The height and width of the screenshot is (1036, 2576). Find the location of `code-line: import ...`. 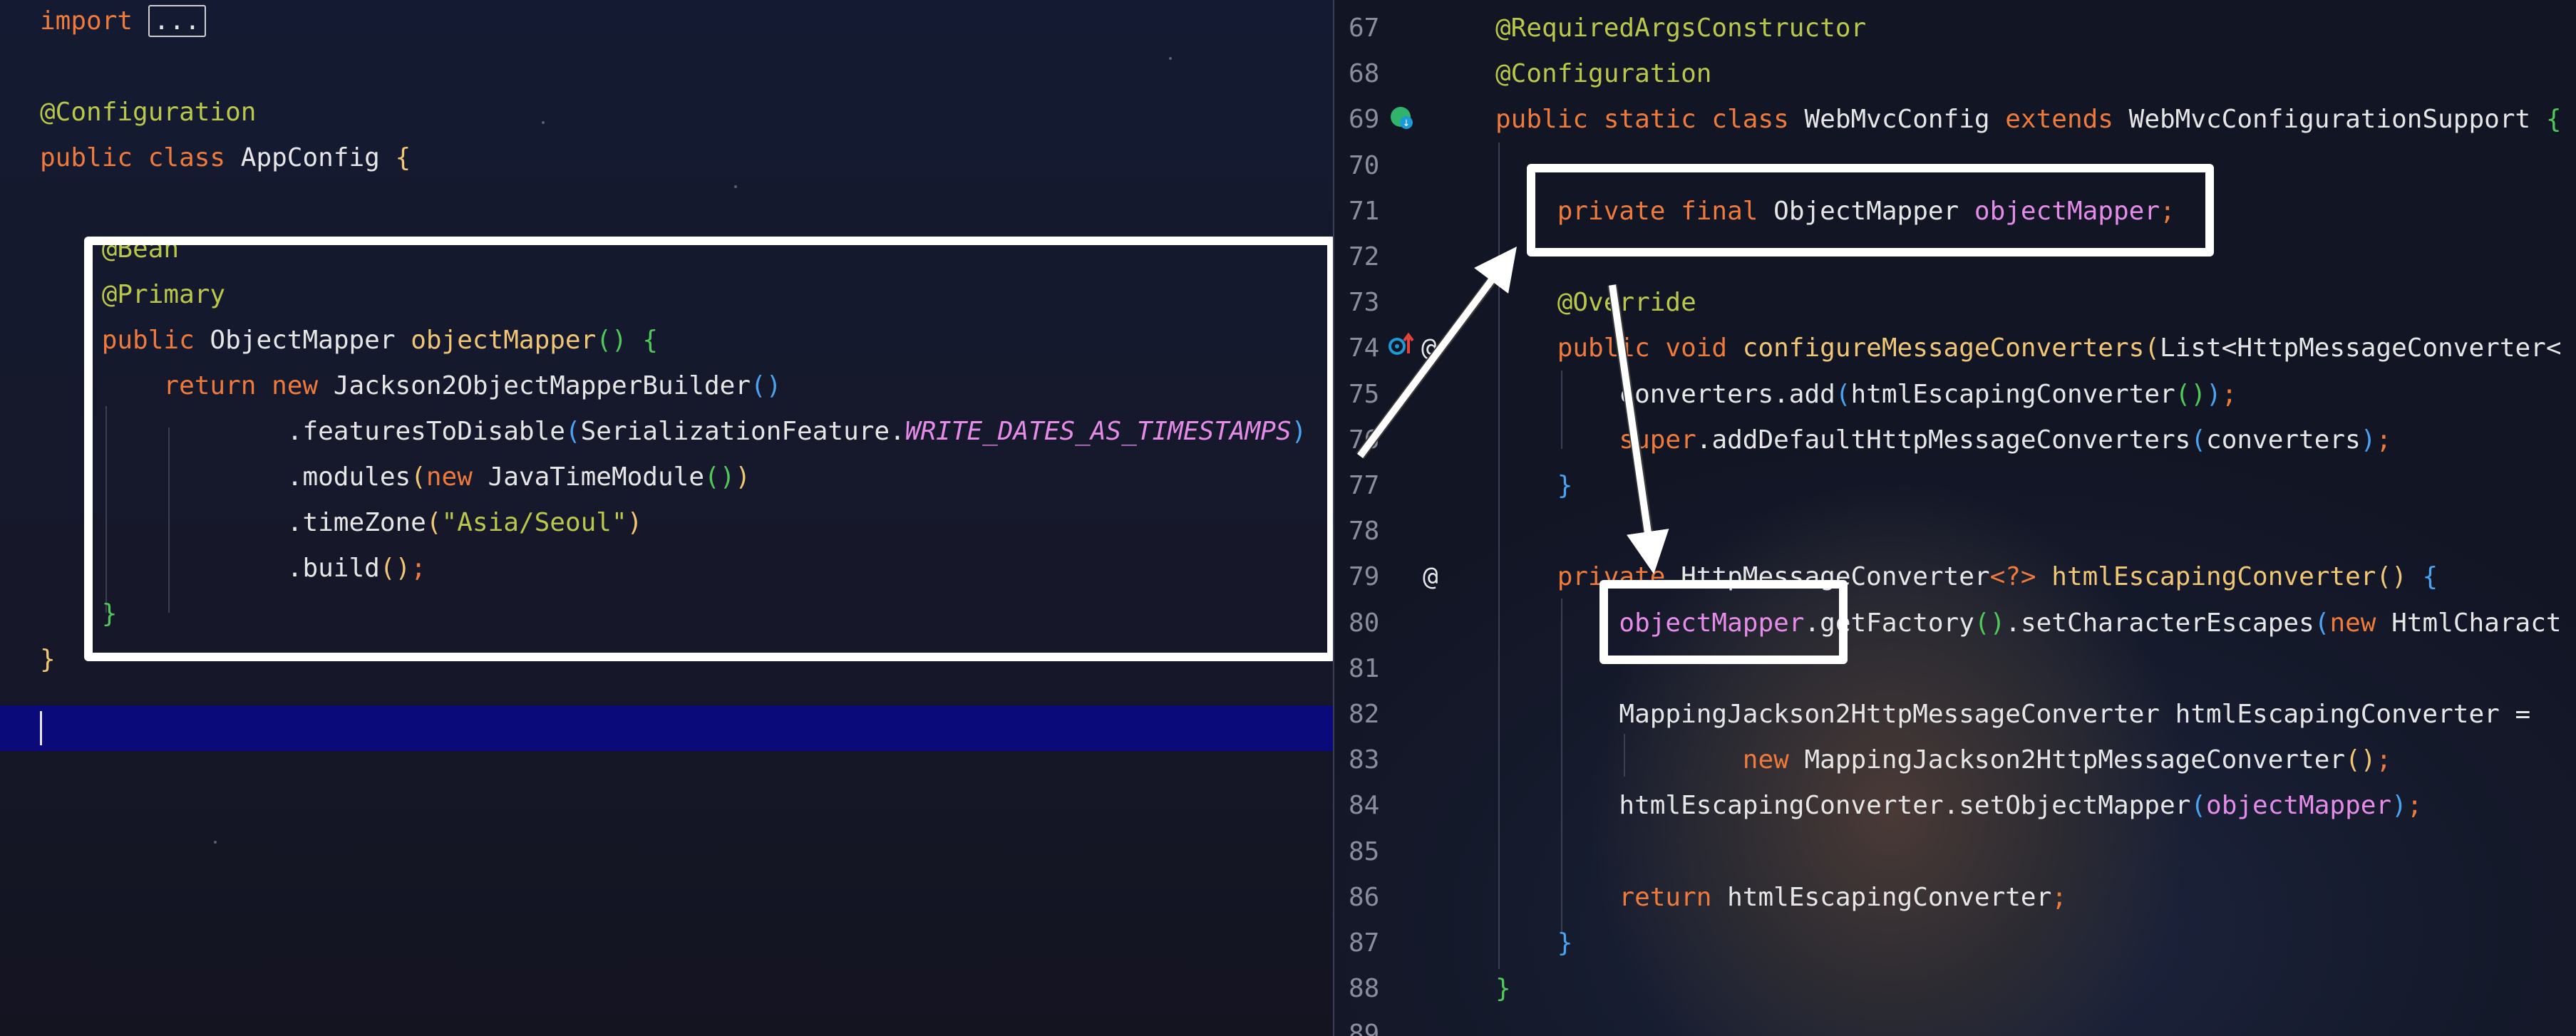

code-line: import ... is located at coordinates (667, 22).